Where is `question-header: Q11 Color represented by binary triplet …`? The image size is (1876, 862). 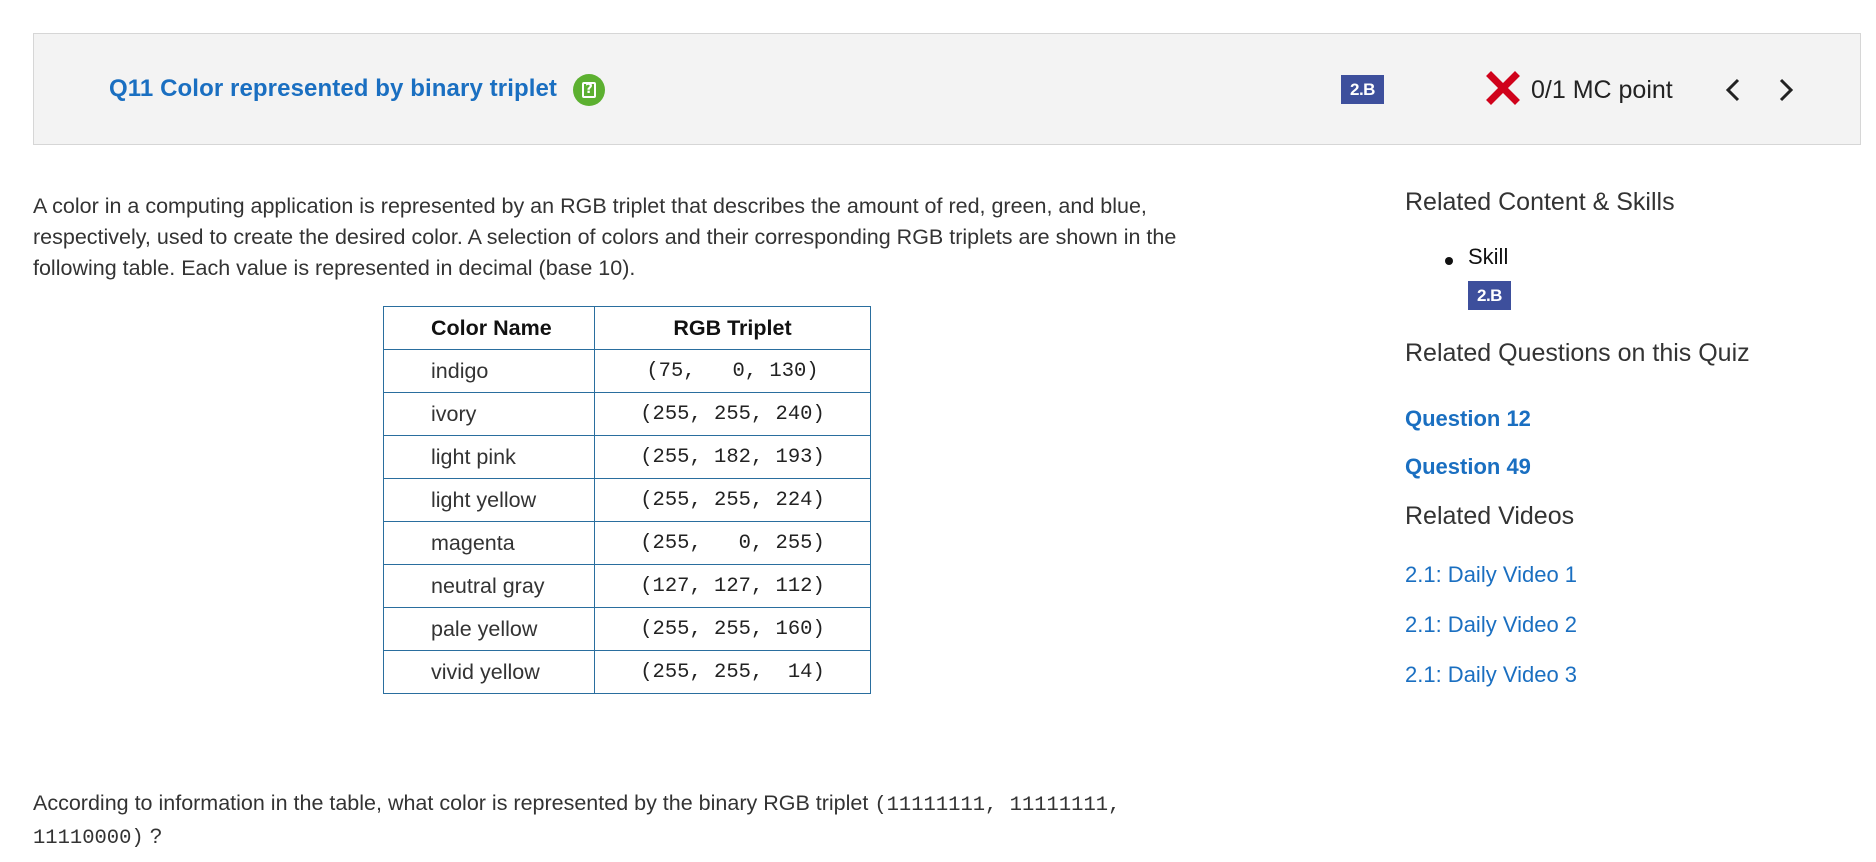
question-header: Q11 Color represented by binary triplet … is located at coordinates (947, 89).